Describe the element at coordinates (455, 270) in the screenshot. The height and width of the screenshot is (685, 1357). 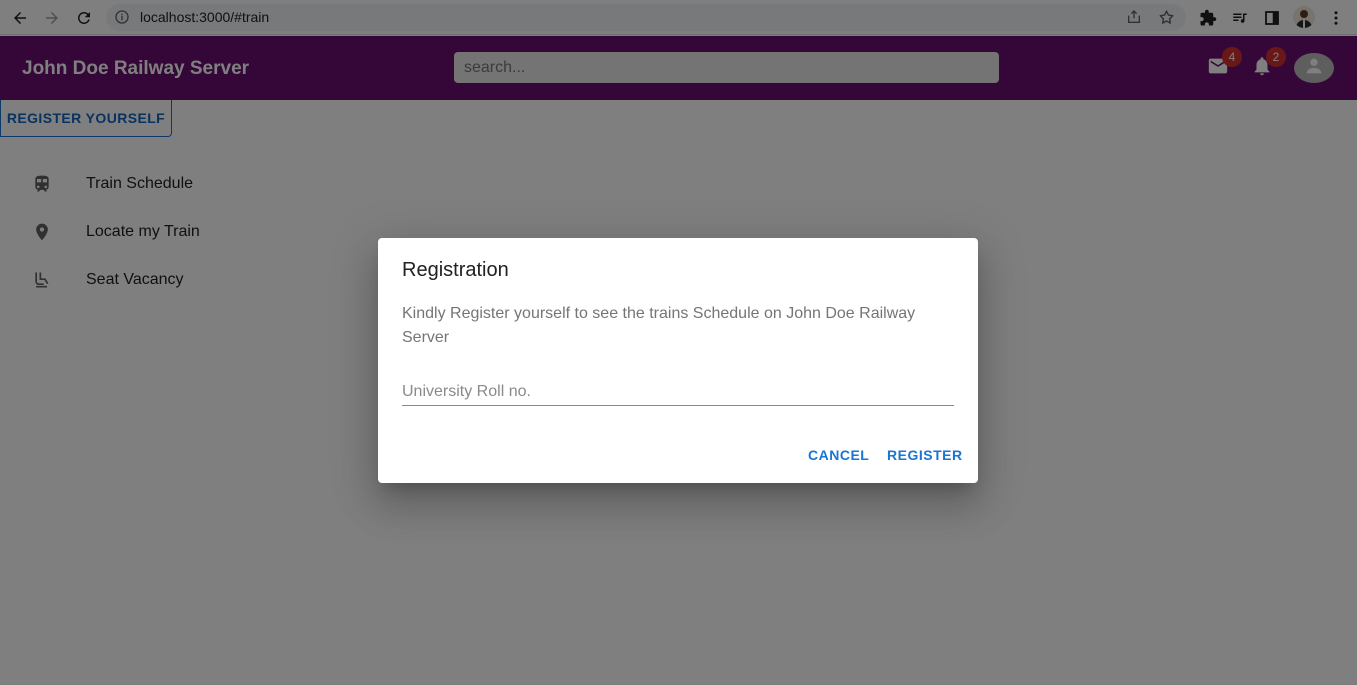
I see `dialog-title: Registration` at that location.